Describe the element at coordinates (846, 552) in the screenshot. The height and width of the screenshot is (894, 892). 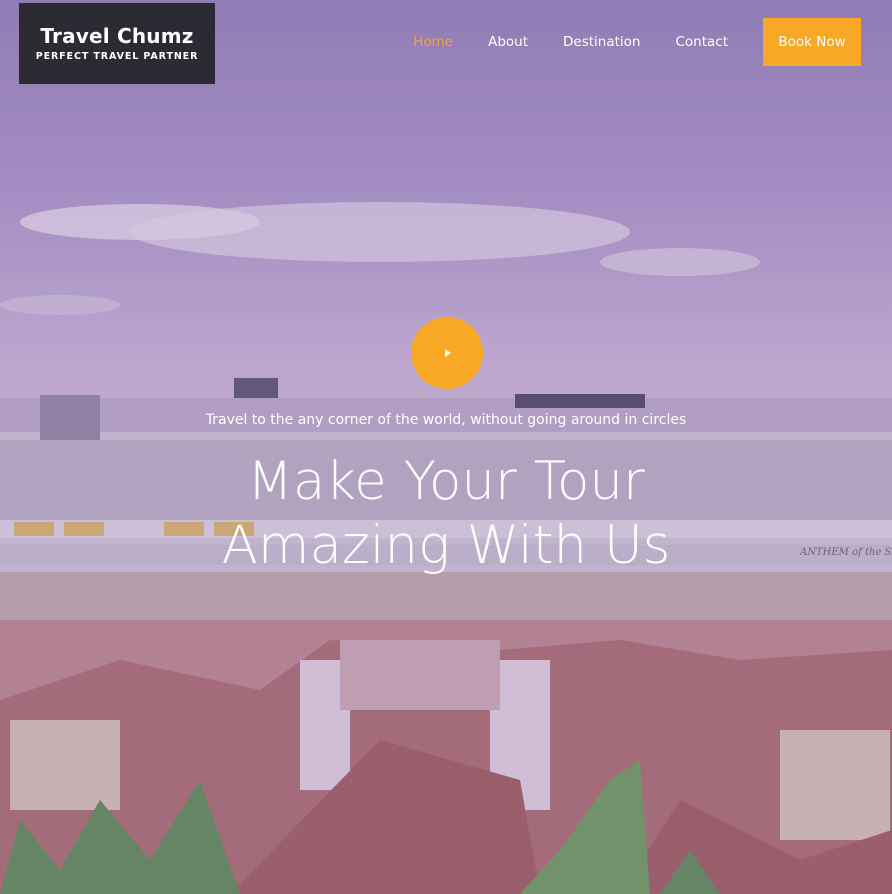
I see `ship-name-text: ANTHEM of the SEAS` at that location.